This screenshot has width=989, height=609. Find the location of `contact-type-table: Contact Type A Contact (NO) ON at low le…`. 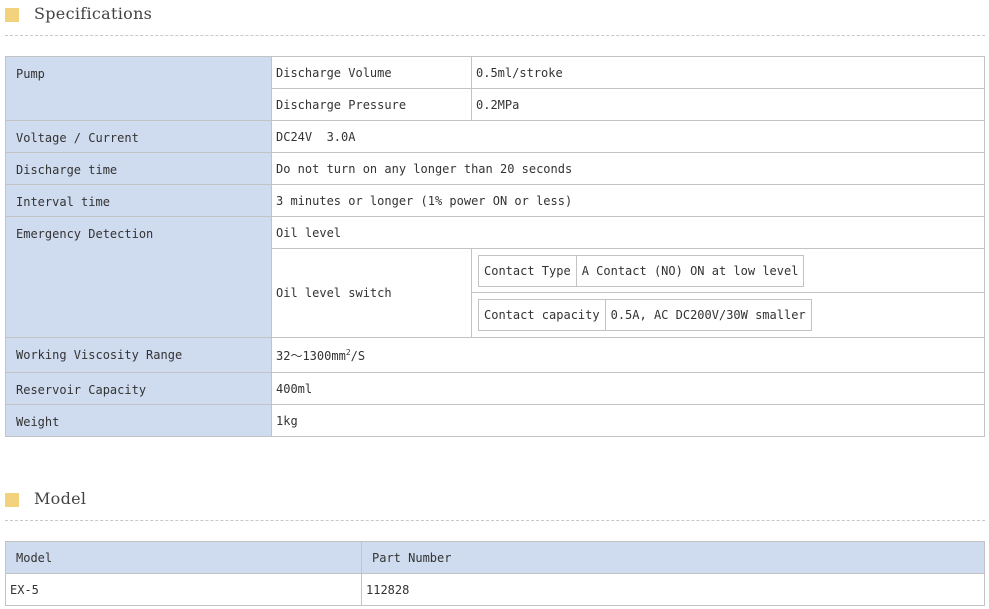

contact-type-table: Contact Type A Contact (NO) ON at low le… is located at coordinates (641, 270).